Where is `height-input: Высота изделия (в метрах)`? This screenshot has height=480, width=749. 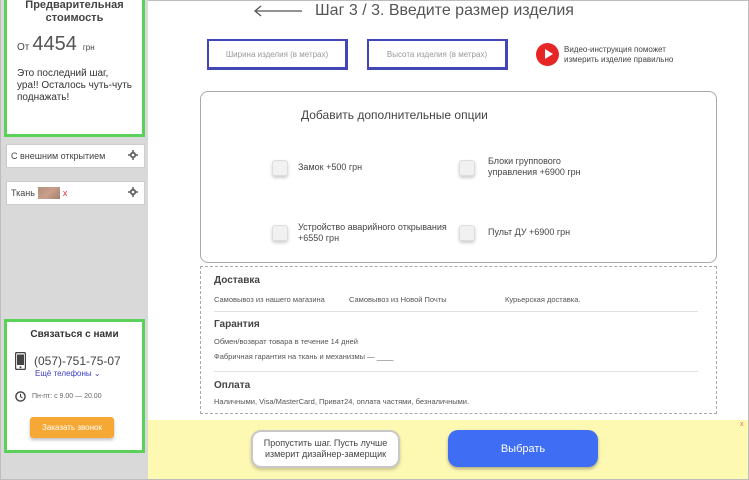
height-input: Высота изделия (в метрах) is located at coordinates (437, 54).